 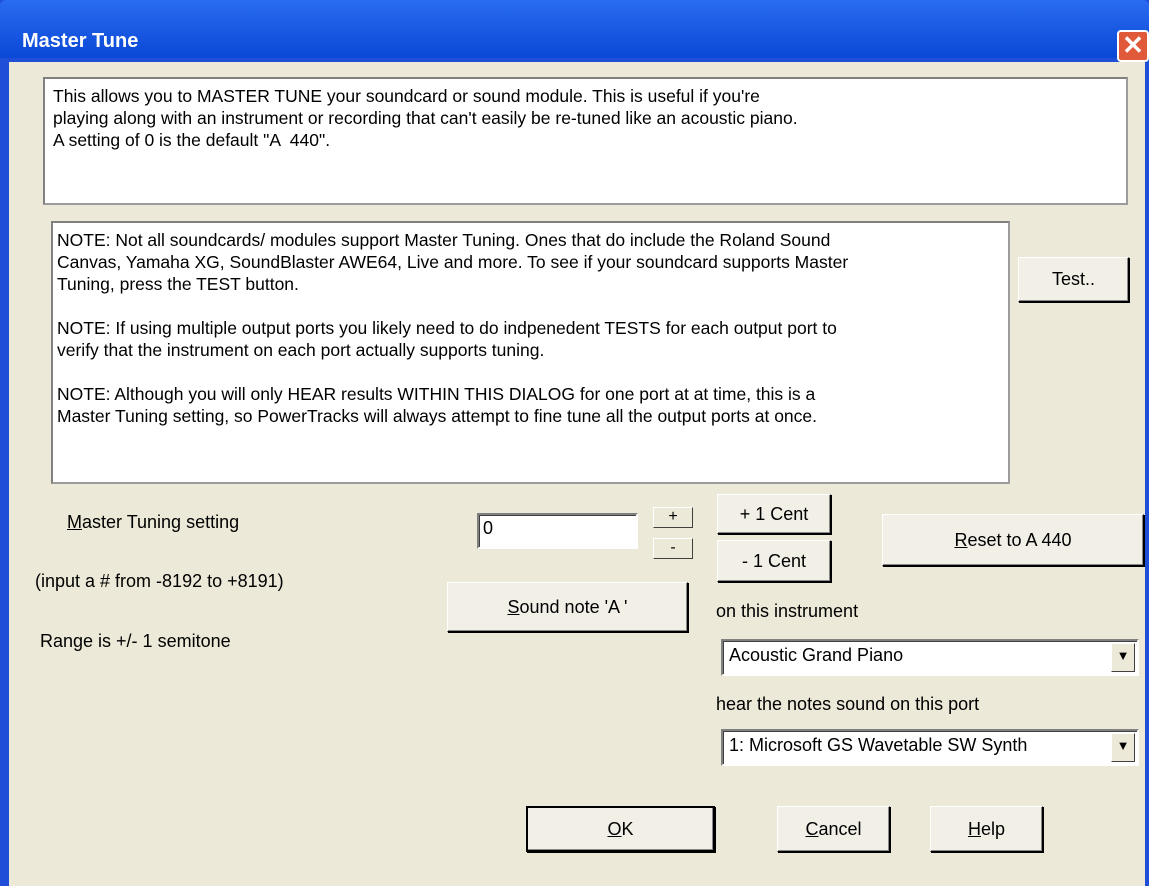 I want to click on plus-cent-label: + 1 Cent, so click(x=774, y=513).